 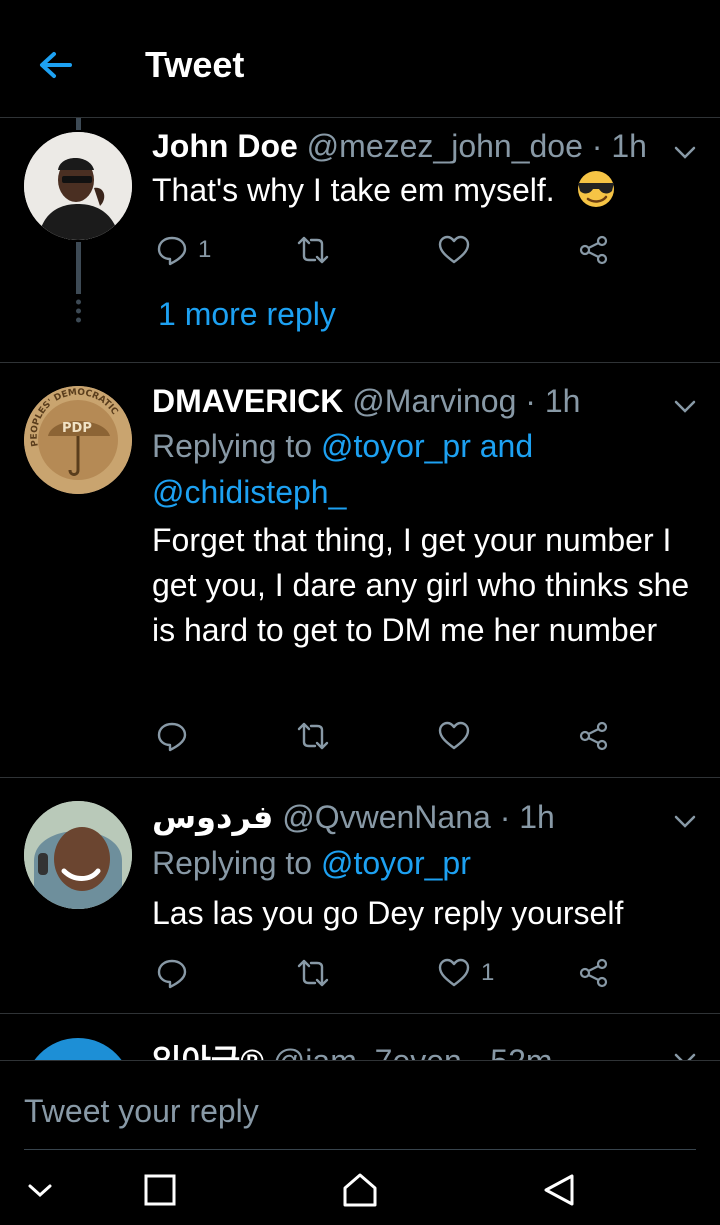 What do you see at coordinates (488, 972) in the screenshot?
I see `like-count: 1` at bounding box center [488, 972].